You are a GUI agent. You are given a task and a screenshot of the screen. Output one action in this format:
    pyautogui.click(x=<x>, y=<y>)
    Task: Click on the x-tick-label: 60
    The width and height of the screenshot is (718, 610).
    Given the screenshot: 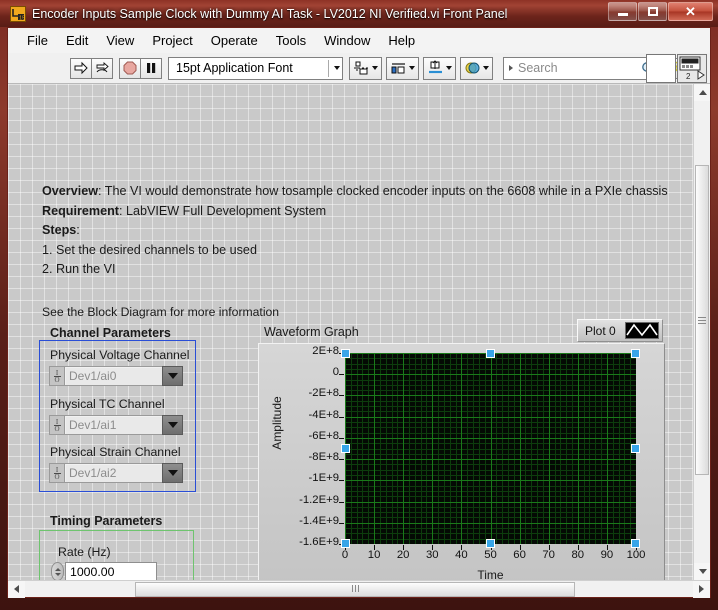 What is the action you would take?
    pyautogui.click(x=519, y=555)
    